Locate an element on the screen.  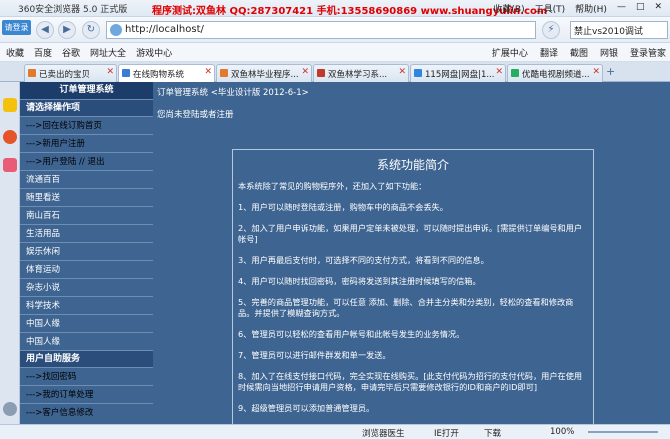
nav-category: 娱乐休闲 is located at coordinates (86, 251).